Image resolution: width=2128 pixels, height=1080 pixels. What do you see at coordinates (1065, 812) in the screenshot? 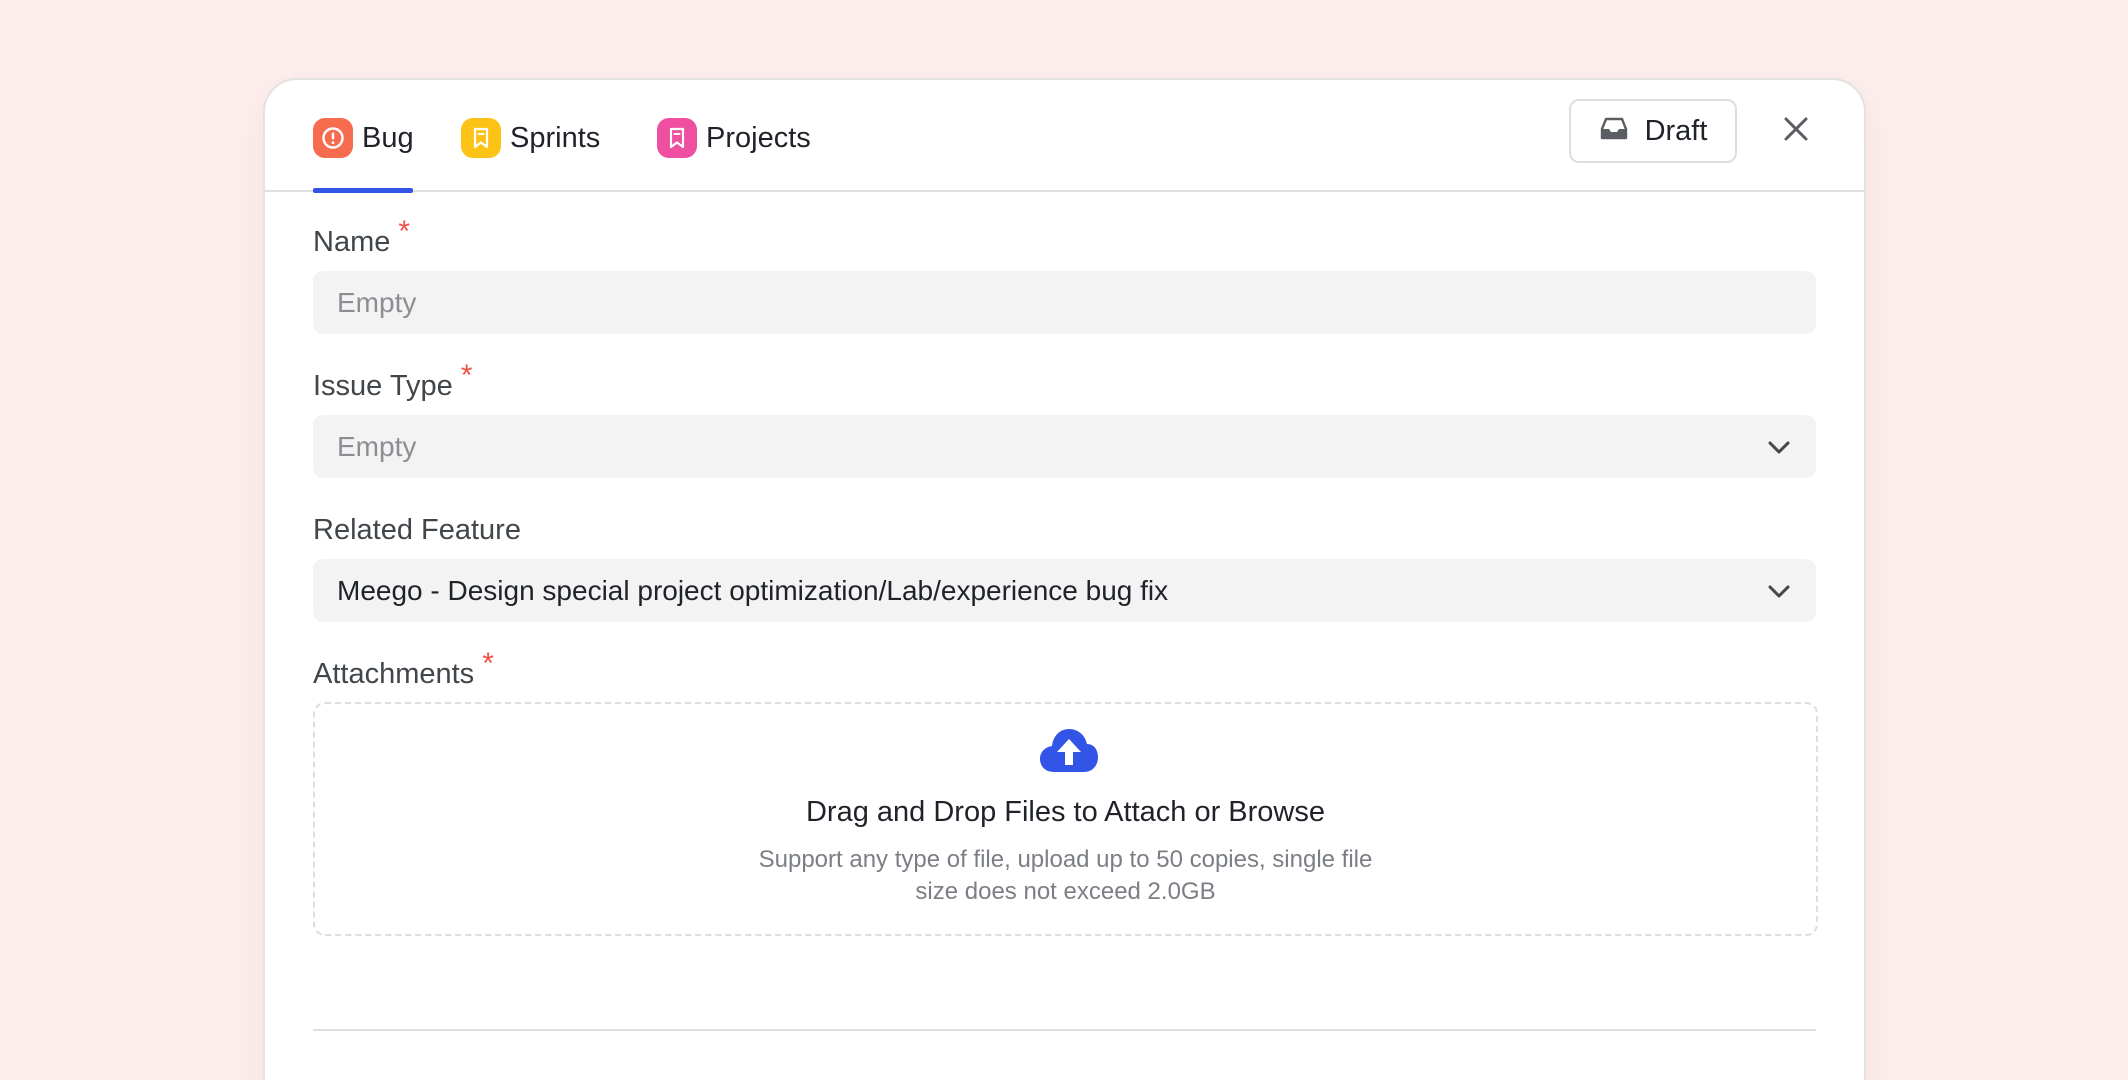
I see `dropzone-title: Drag and Drop Files to Attach or Browse` at bounding box center [1065, 812].